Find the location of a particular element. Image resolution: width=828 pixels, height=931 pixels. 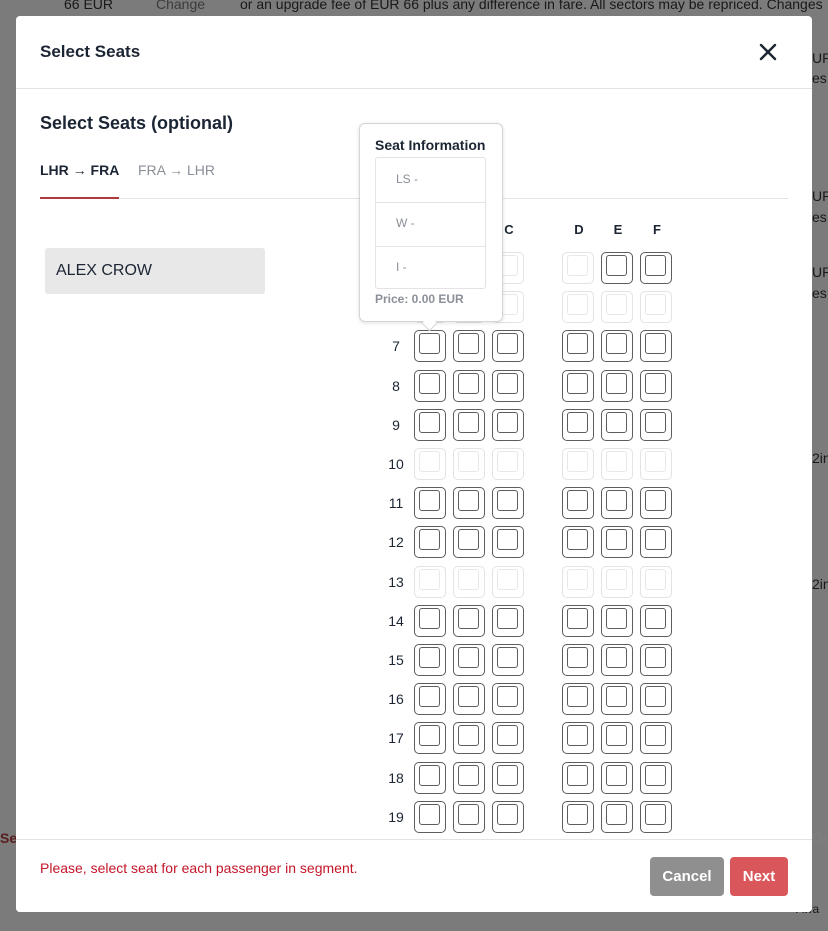

row-number: 14 is located at coordinates (396, 621).